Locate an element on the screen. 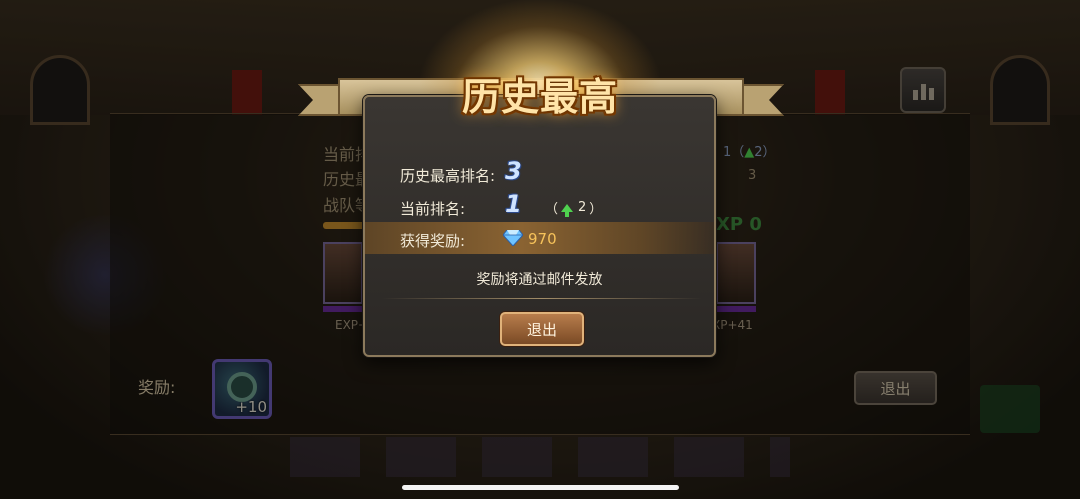 Image resolution: width=1080 pixels, height=499 pixels. rank-change-open: （ is located at coordinates (552, 209).